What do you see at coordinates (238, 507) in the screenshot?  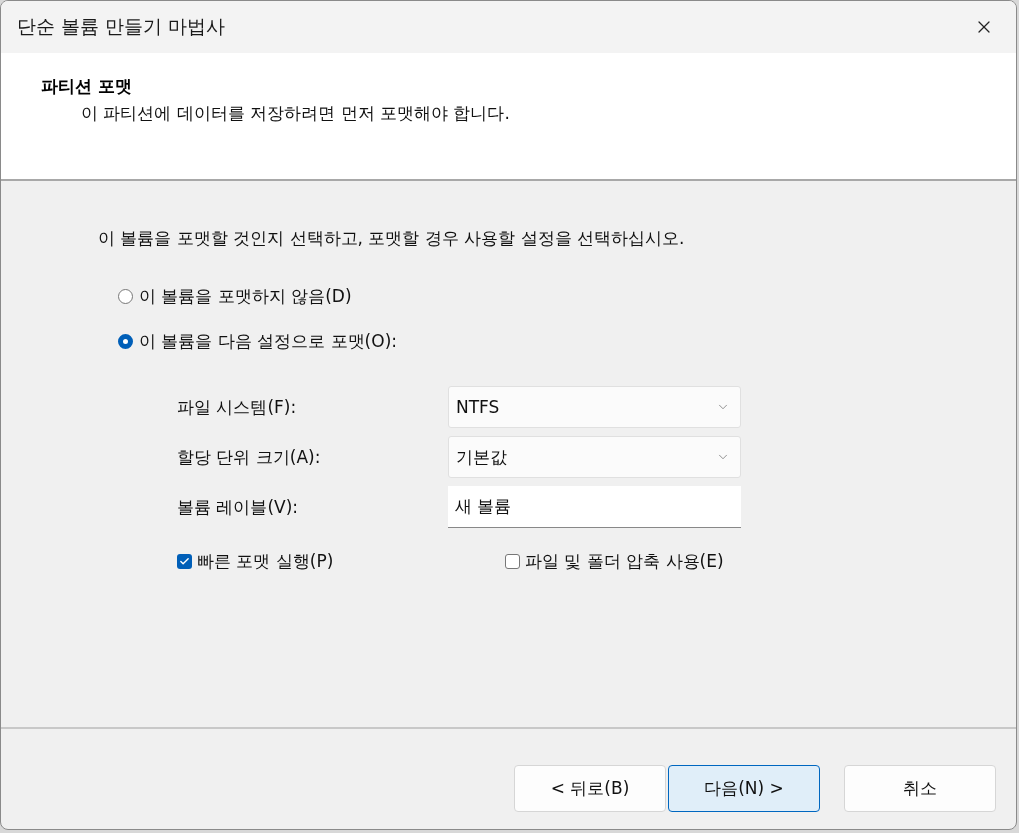 I see `field-label: 볼륨 레이블(V):` at bounding box center [238, 507].